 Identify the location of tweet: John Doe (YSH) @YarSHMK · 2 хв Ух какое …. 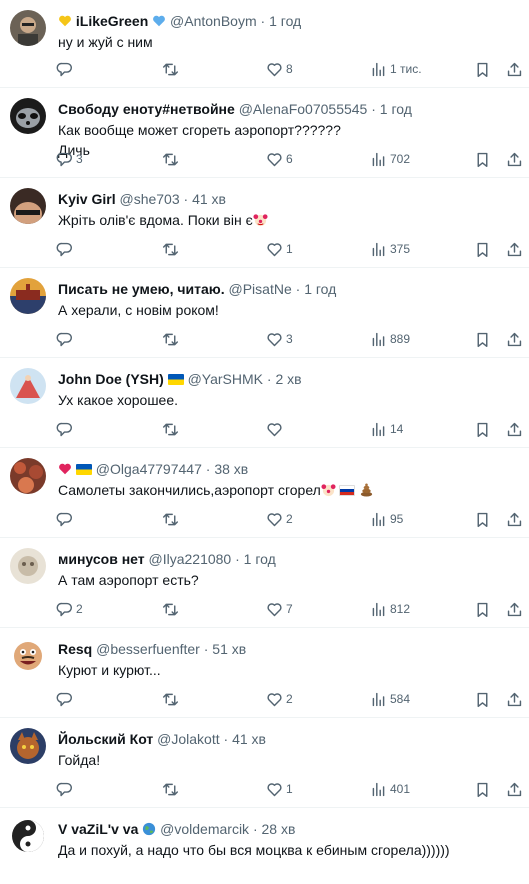
(264, 403).